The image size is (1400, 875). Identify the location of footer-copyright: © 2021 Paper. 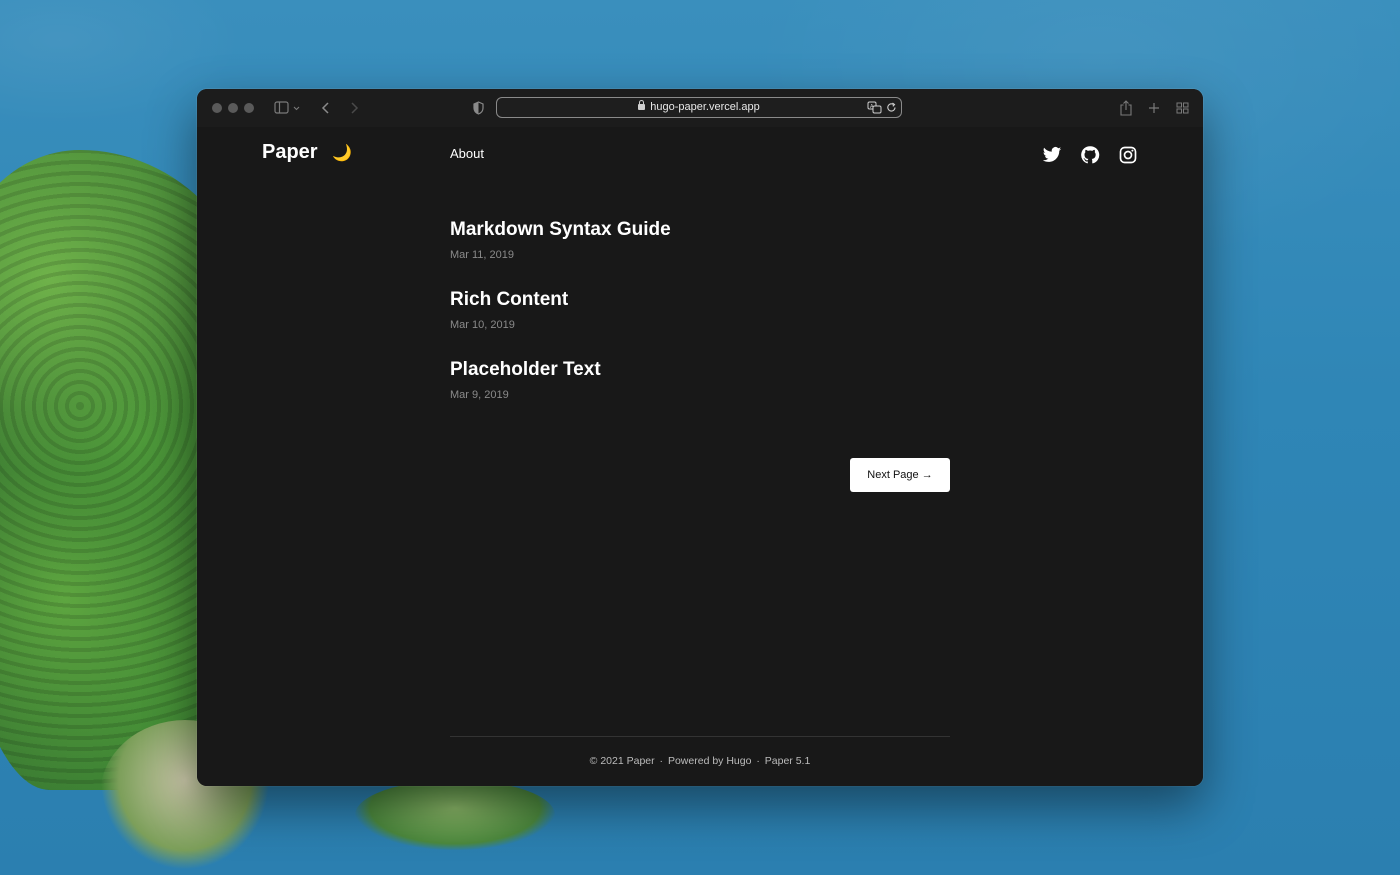
(622, 761).